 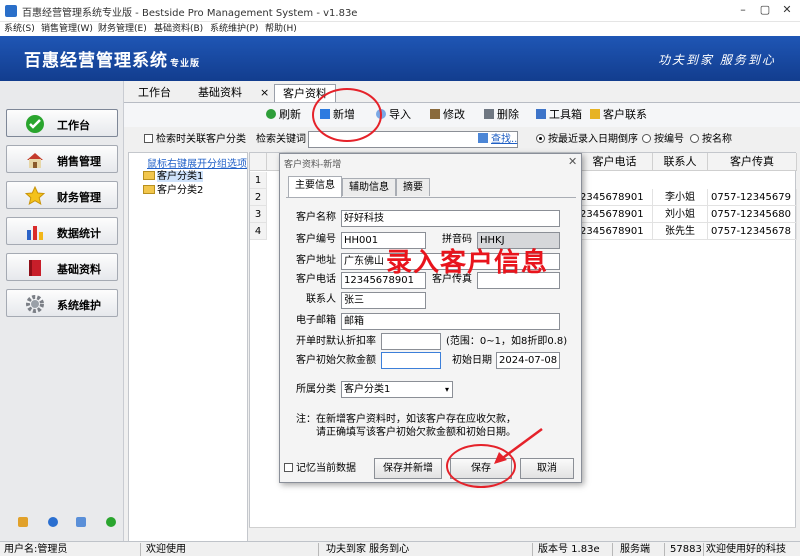 What do you see at coordinates (446, 389) in the screenshot?
I see `chevron-down-icon: ▾` at bounding box center [446, 389].